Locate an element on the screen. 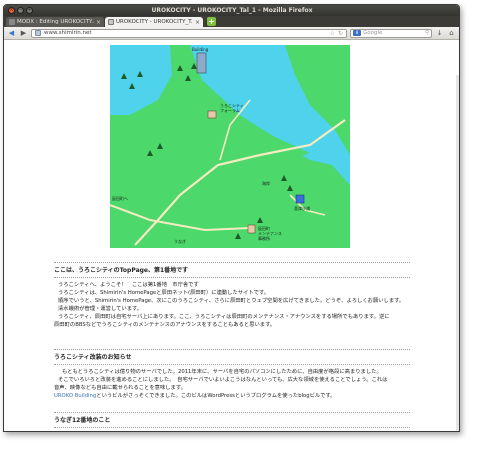 The width and height of the screenshot is (480, 453). uroko-building-link: UROKO Building is located at coordinates (75, 396).